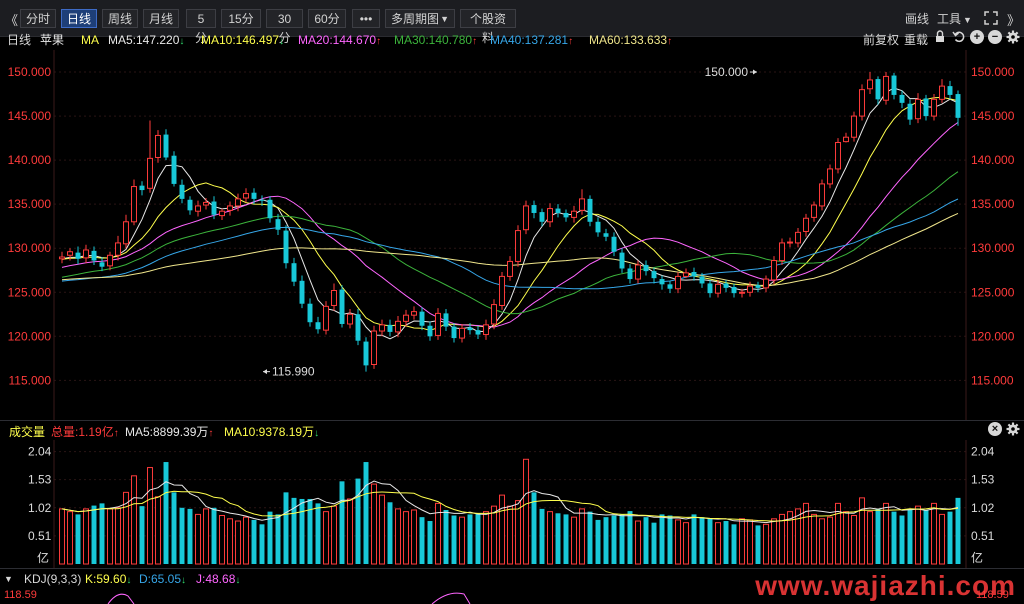 Image resolution: width=1024 pixels, height=604 pixels. Describe the element at coordinates (1013, 19) in the screenshot. I see `forward-icon: 》` at that location.